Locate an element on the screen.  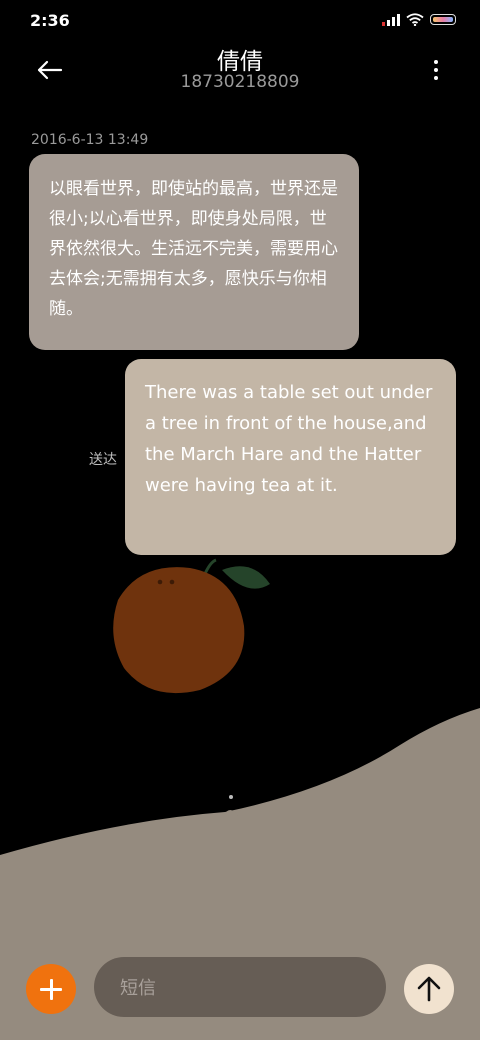
send-button is located at coordinates (429, 989).